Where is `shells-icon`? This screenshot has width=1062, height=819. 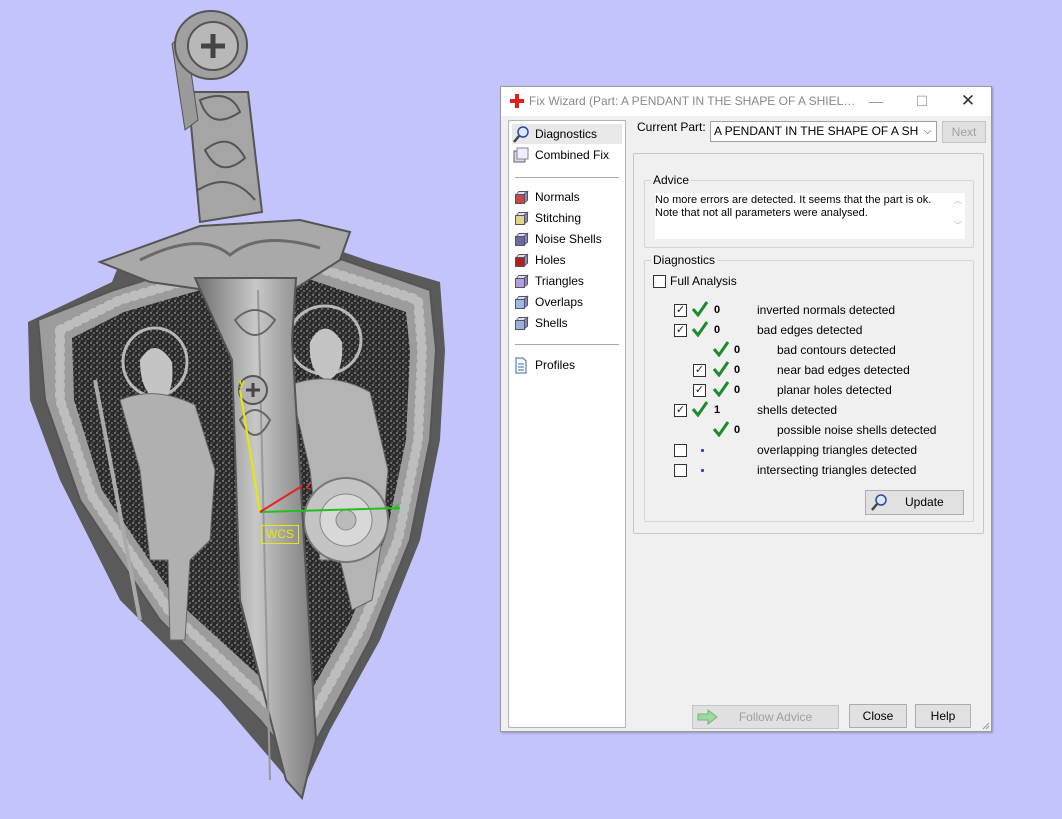
shells-icon is located at coordinates (521, 323).